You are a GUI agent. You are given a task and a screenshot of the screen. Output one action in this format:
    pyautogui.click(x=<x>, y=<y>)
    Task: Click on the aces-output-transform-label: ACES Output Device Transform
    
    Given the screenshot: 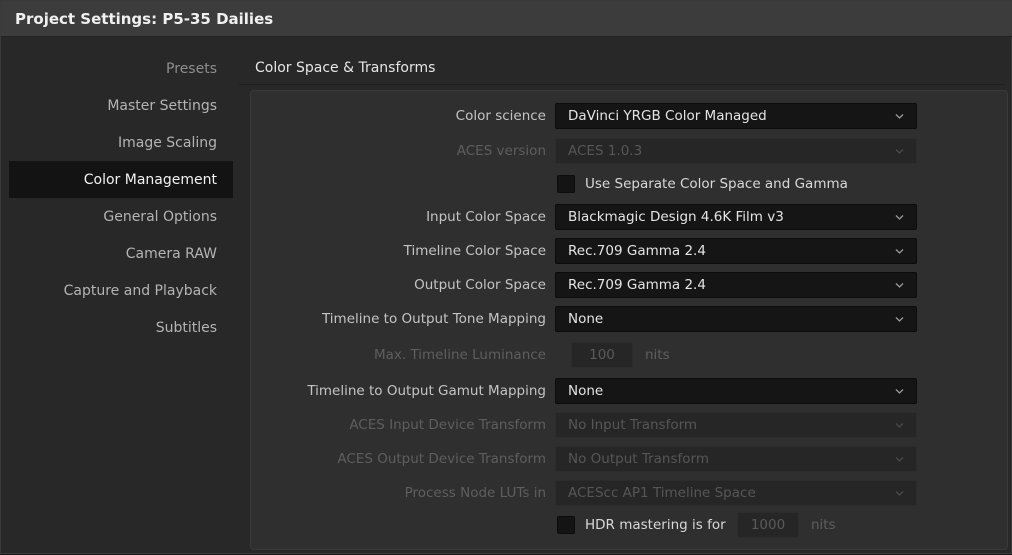 What is the action you would take?
    pyautogui.click(x=441, y=459)
    